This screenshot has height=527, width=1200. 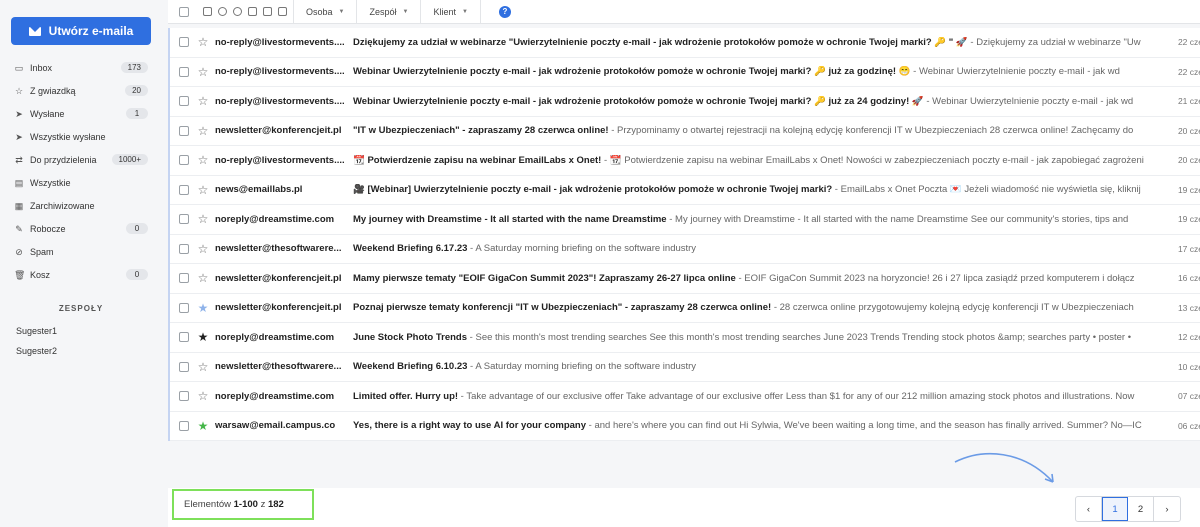 I want to click on sidebar-item-0: ▭ Inbox 173, so click(x=81, y=67).